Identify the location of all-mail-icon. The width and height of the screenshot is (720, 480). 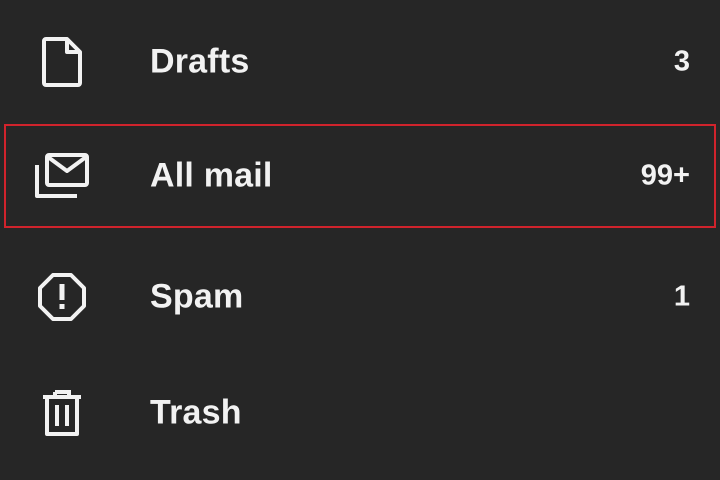
(62, 176).